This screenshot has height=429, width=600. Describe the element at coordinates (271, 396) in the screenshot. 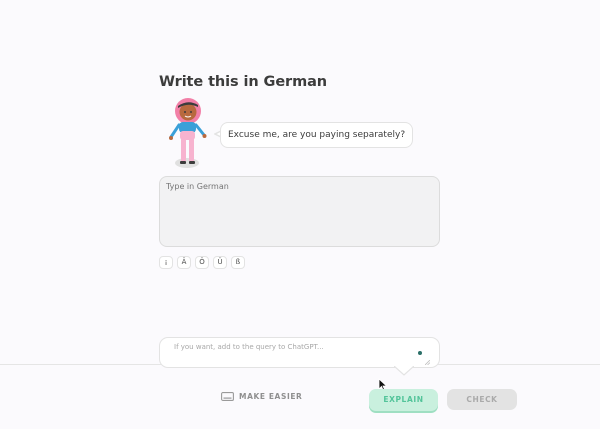

I see `make-easier-label: MAKE EASIER` at that location.